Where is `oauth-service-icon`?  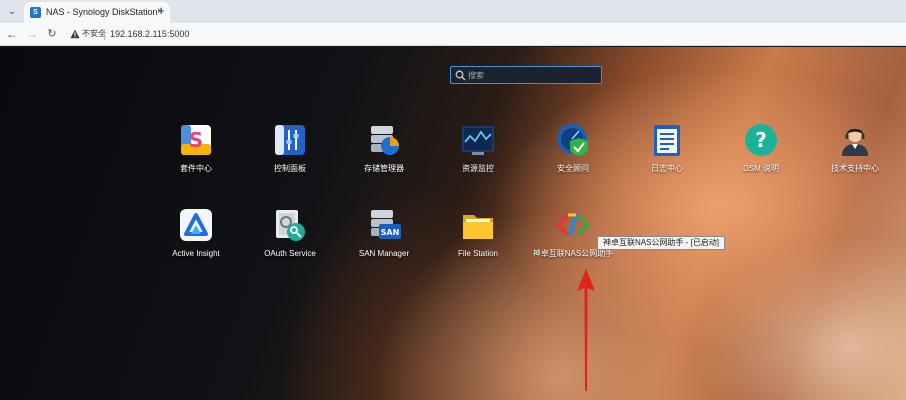 oauth-service-icon is located at coordinates (290, 225).